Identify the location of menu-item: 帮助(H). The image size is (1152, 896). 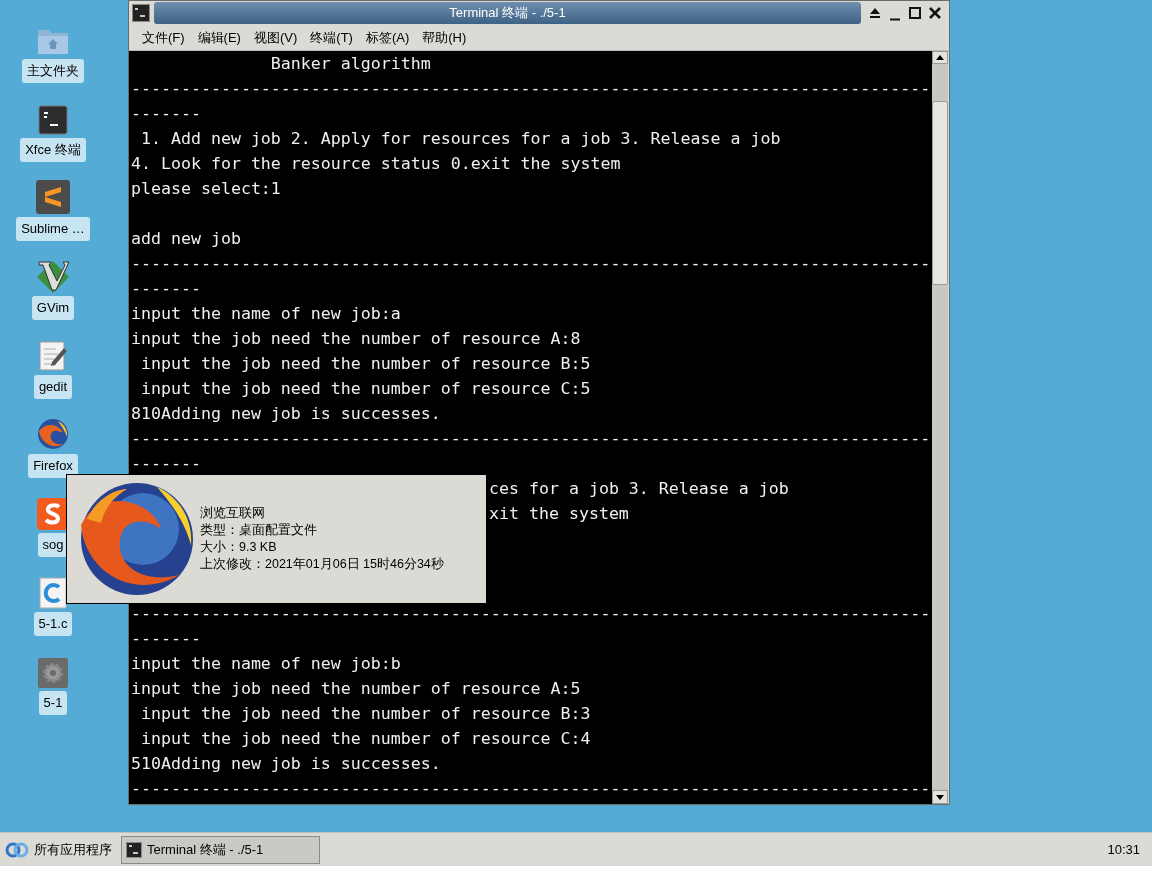
(444, 37).